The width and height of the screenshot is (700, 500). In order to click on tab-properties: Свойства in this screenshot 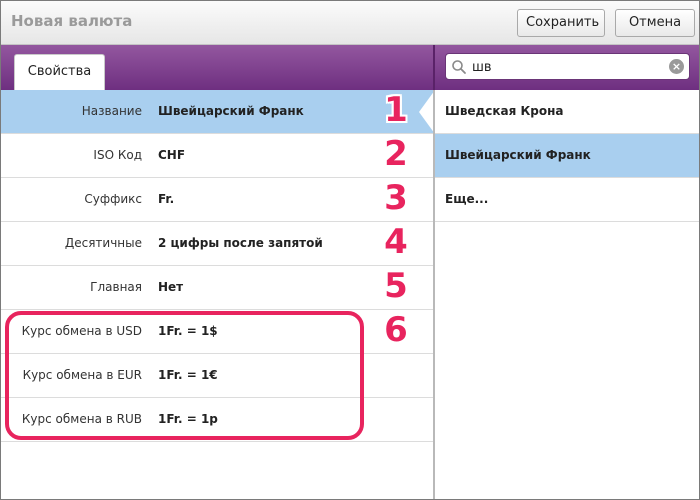, I will do `click(59, 72)`.